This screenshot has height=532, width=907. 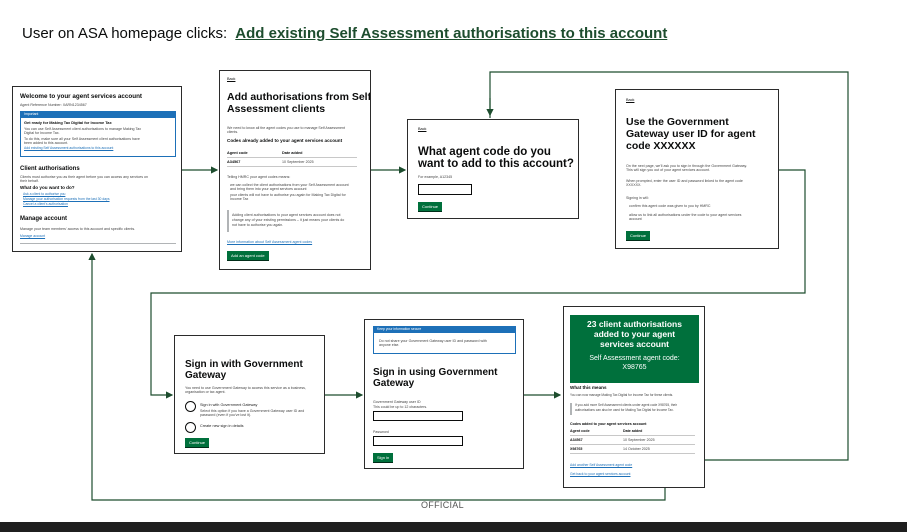 What do you see at coordinates (190, 406) in the screenshot?
I see `radio-sign-in-gg` at bounding box center [190, 406].